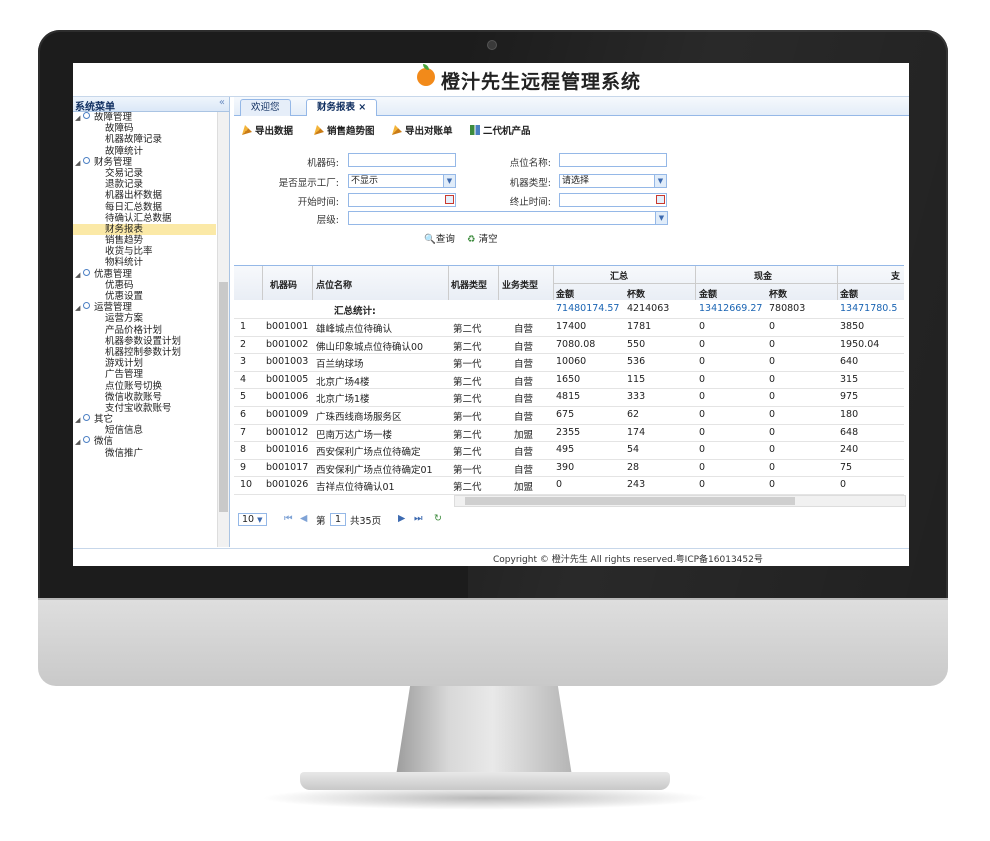  I want to click on sidebar-scrollbar, so click(223, 329).